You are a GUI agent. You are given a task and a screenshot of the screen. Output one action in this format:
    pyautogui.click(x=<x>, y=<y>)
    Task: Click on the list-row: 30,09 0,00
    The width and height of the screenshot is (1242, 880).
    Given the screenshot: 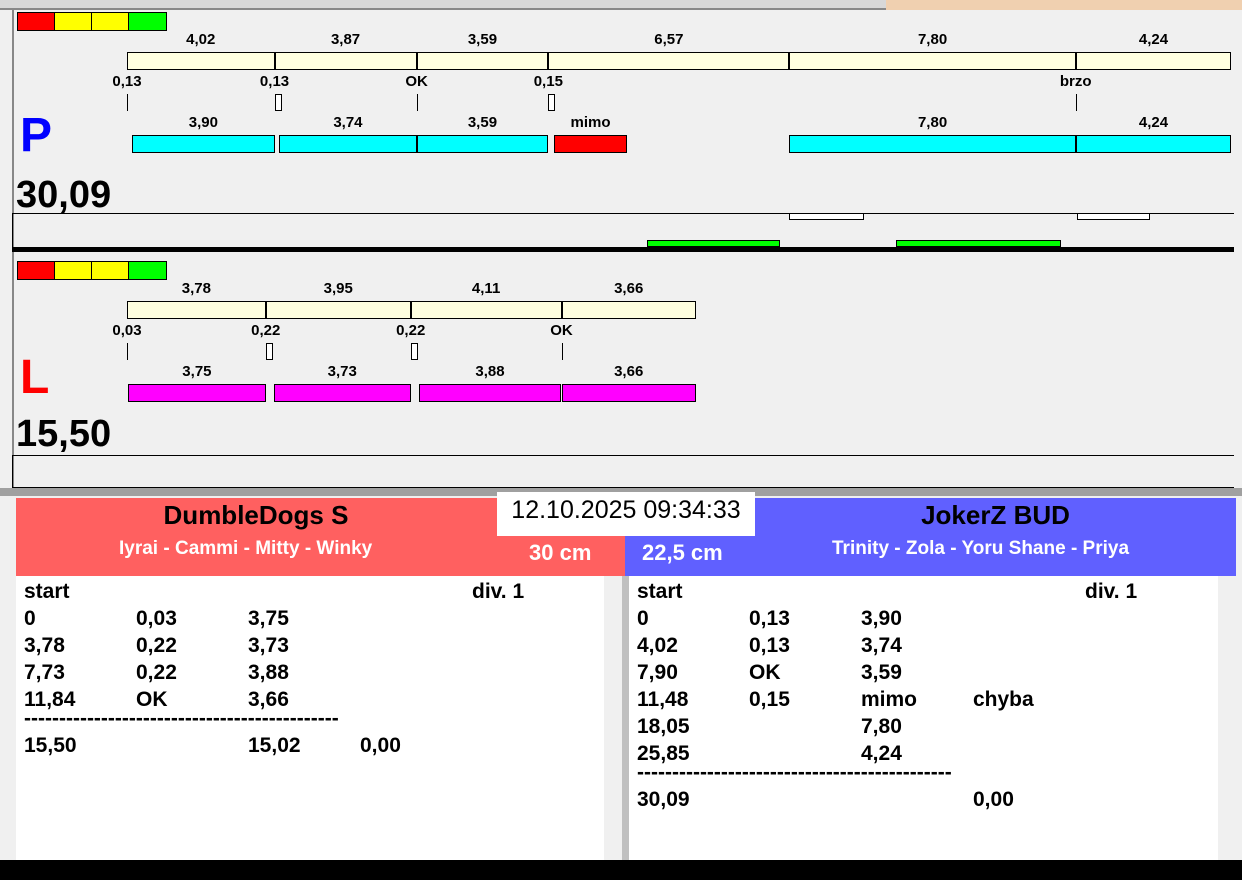 What is the action you would take?
    pyautogui.click(x=939, y=801)
    